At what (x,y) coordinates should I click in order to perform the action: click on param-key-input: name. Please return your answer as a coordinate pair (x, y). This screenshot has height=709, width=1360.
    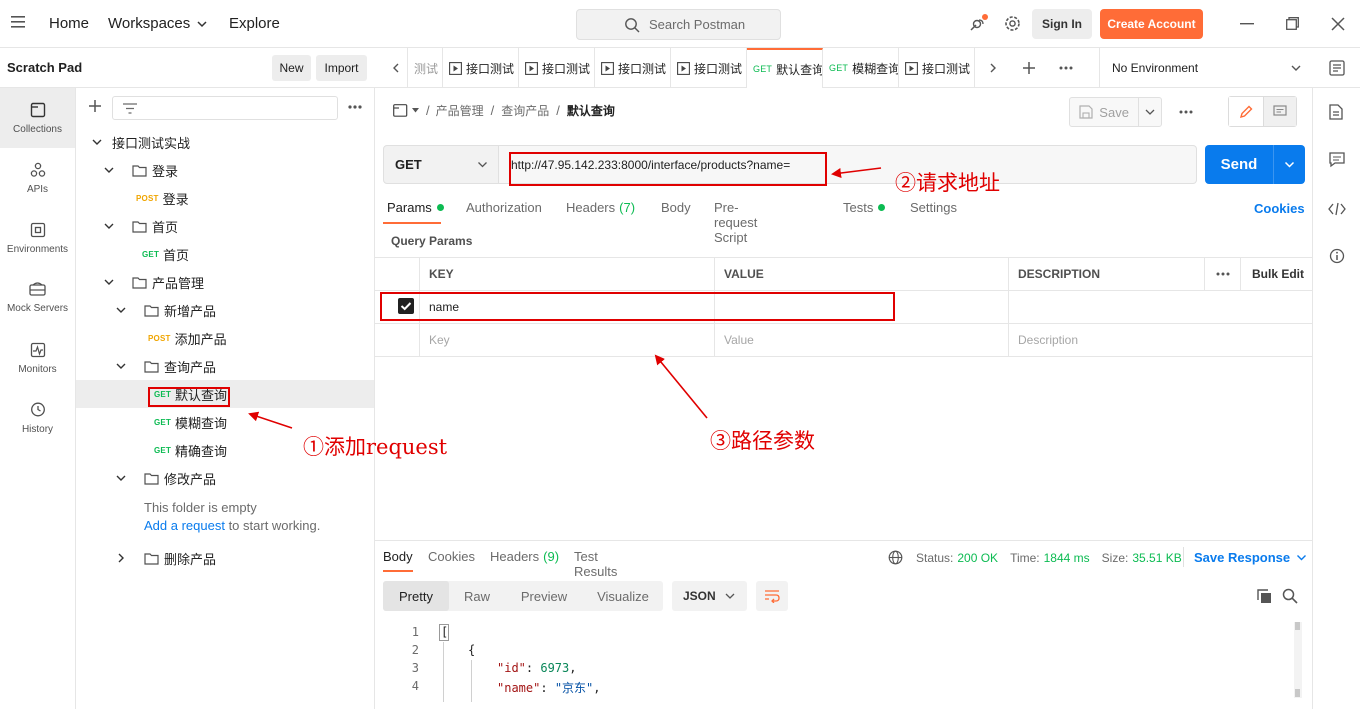
    Looking at the image, I should click on (566, 306).